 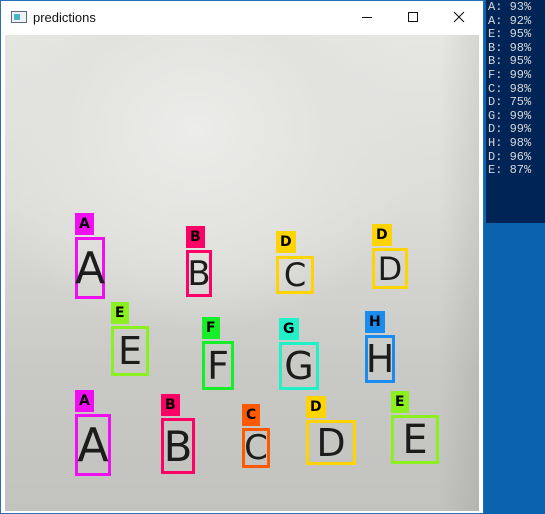 What do you see at coordinates (510, 102) in the screenshot?
I see `console-line: D: 75%` at bounding box center [510, 102].